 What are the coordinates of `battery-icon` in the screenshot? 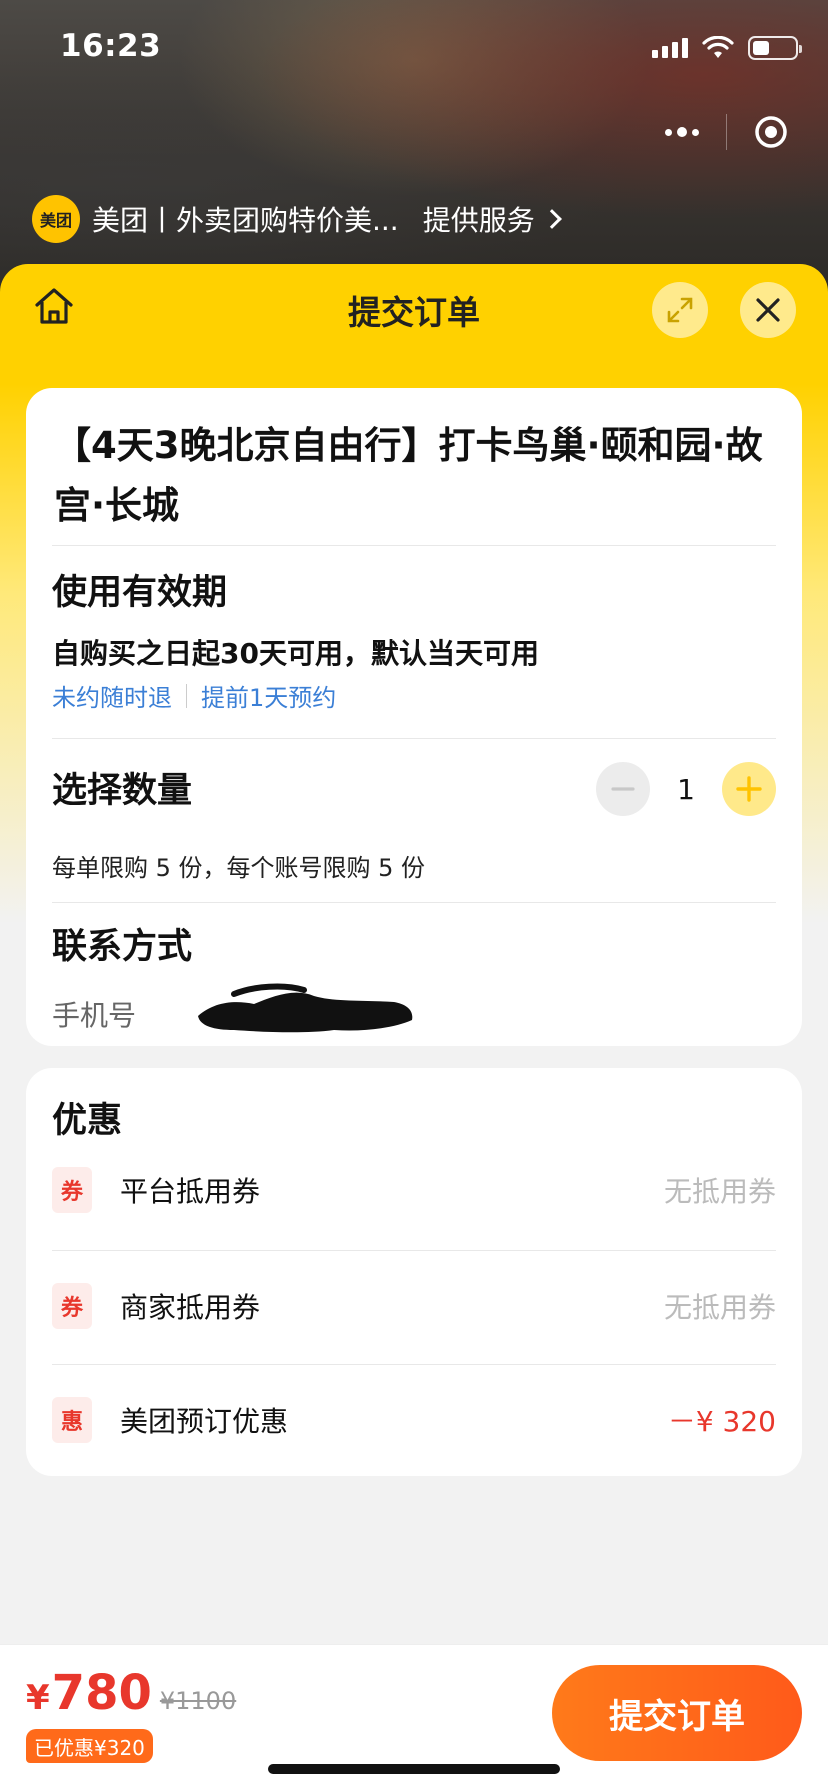 It's located at (775, 48).